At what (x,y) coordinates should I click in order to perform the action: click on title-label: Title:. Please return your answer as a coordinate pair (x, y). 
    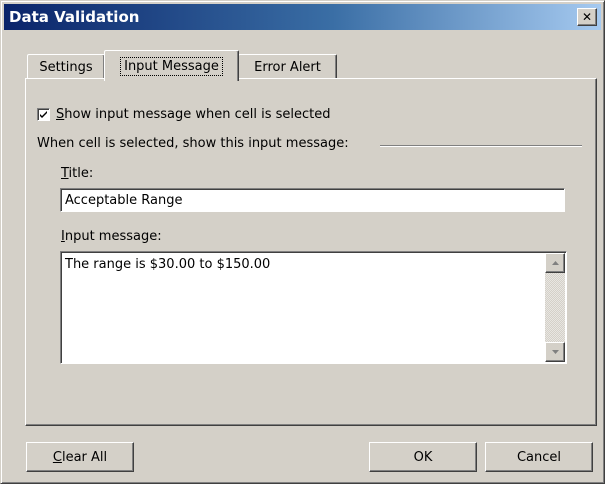
    Looking at the image, I should click on (77, 173).